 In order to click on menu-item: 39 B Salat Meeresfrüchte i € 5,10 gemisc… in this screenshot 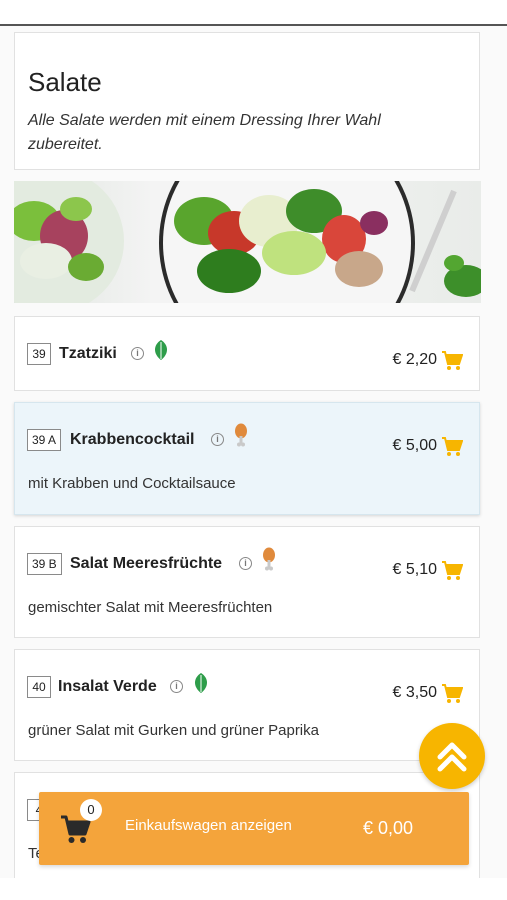, I will do `click(247, 582)`.